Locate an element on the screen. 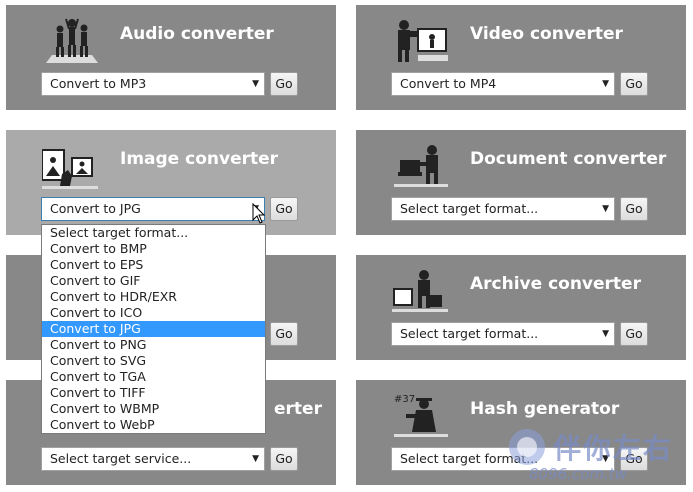 The height and width of the screenshot is (492, 693). document-format-select: Select target format... ▼ is located at coordinates (503, 209).